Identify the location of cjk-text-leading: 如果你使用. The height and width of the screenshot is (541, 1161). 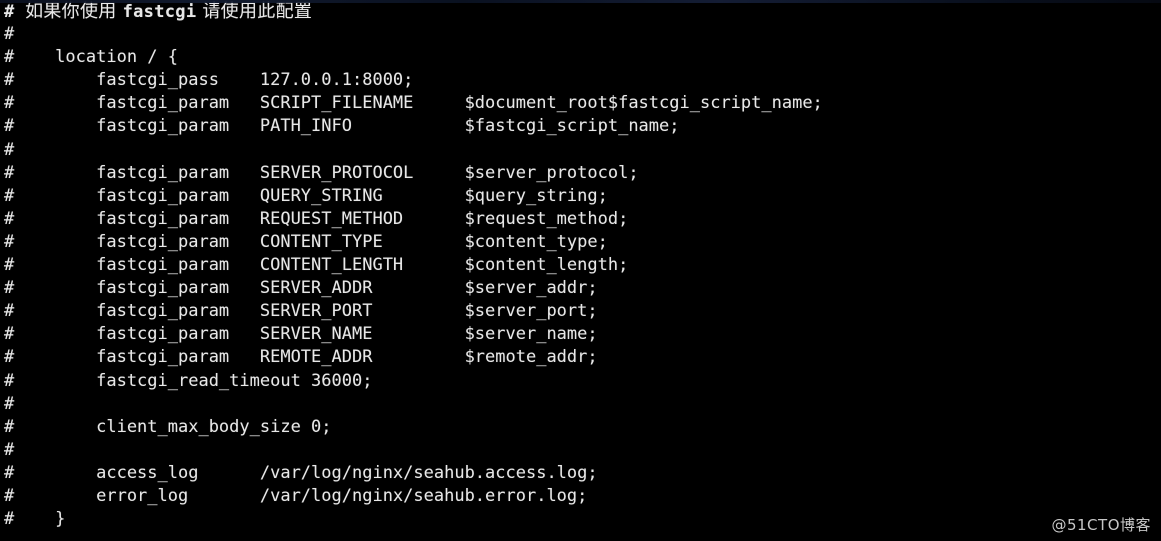
(74, 11).